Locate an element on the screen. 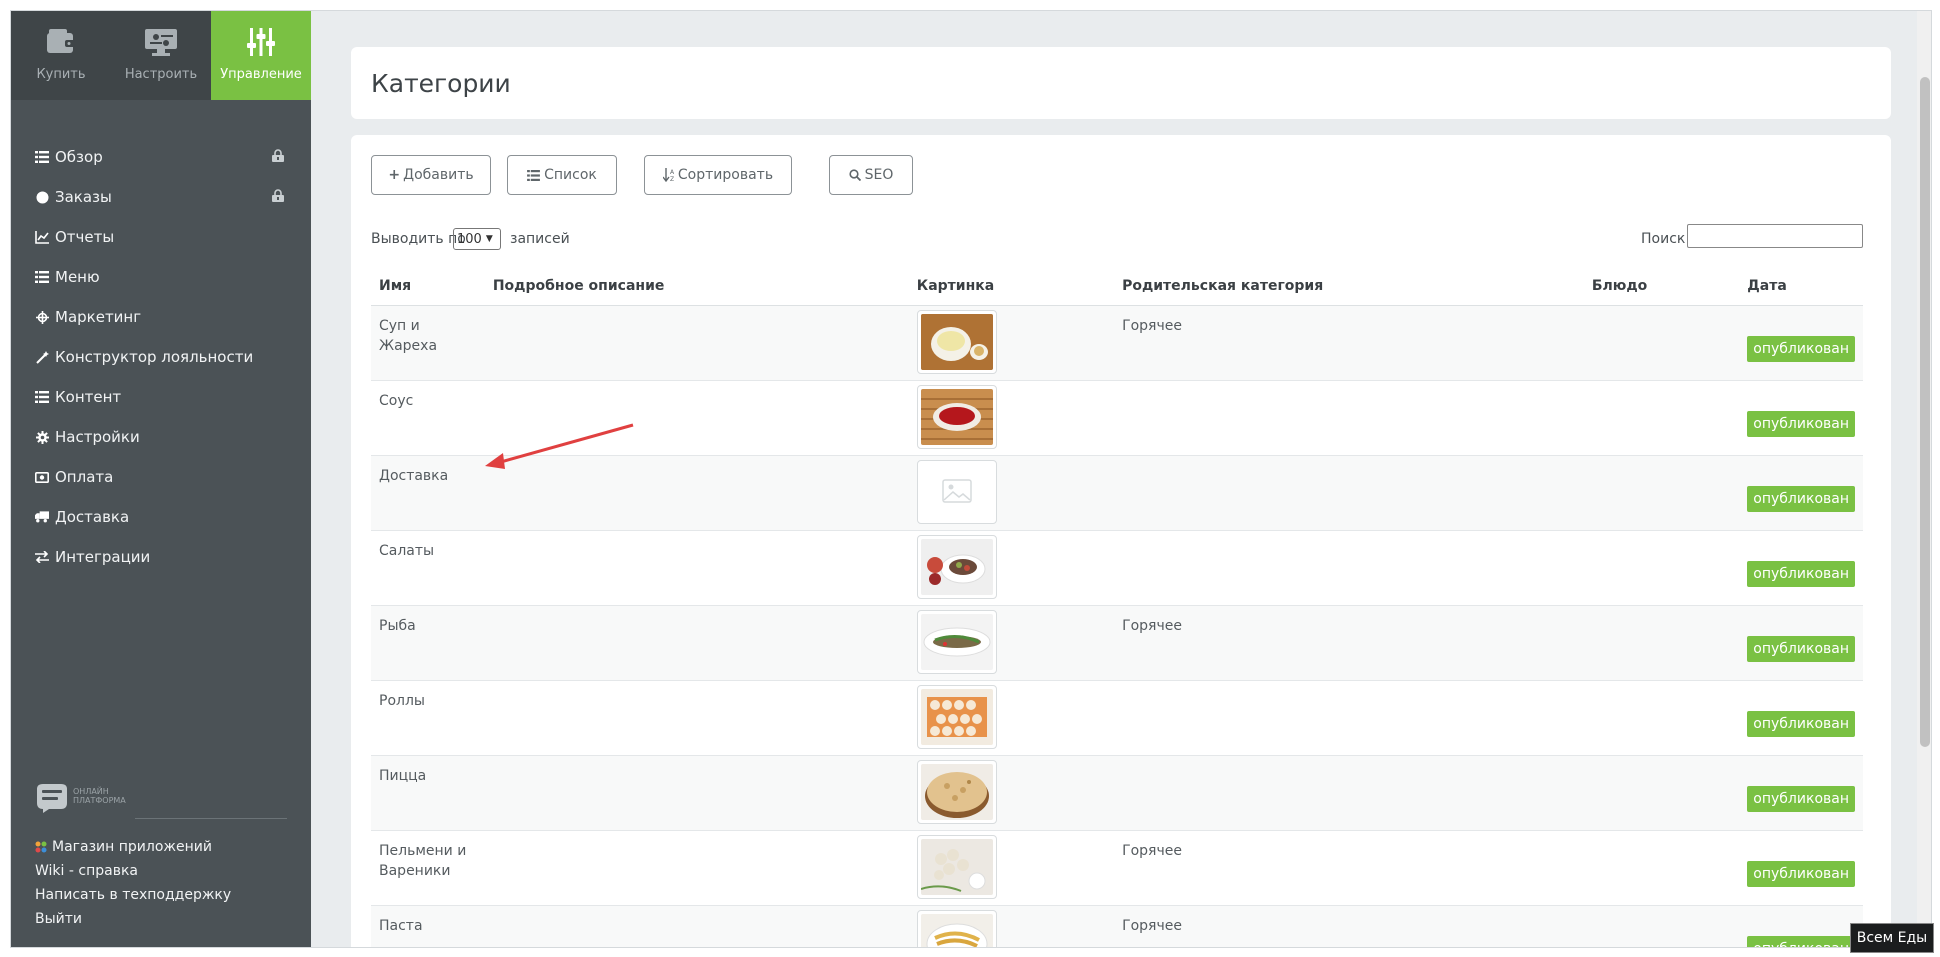 This screenshot has width=1940, height=957. vertical-scrollbar is located at coordinates (1924, 479).